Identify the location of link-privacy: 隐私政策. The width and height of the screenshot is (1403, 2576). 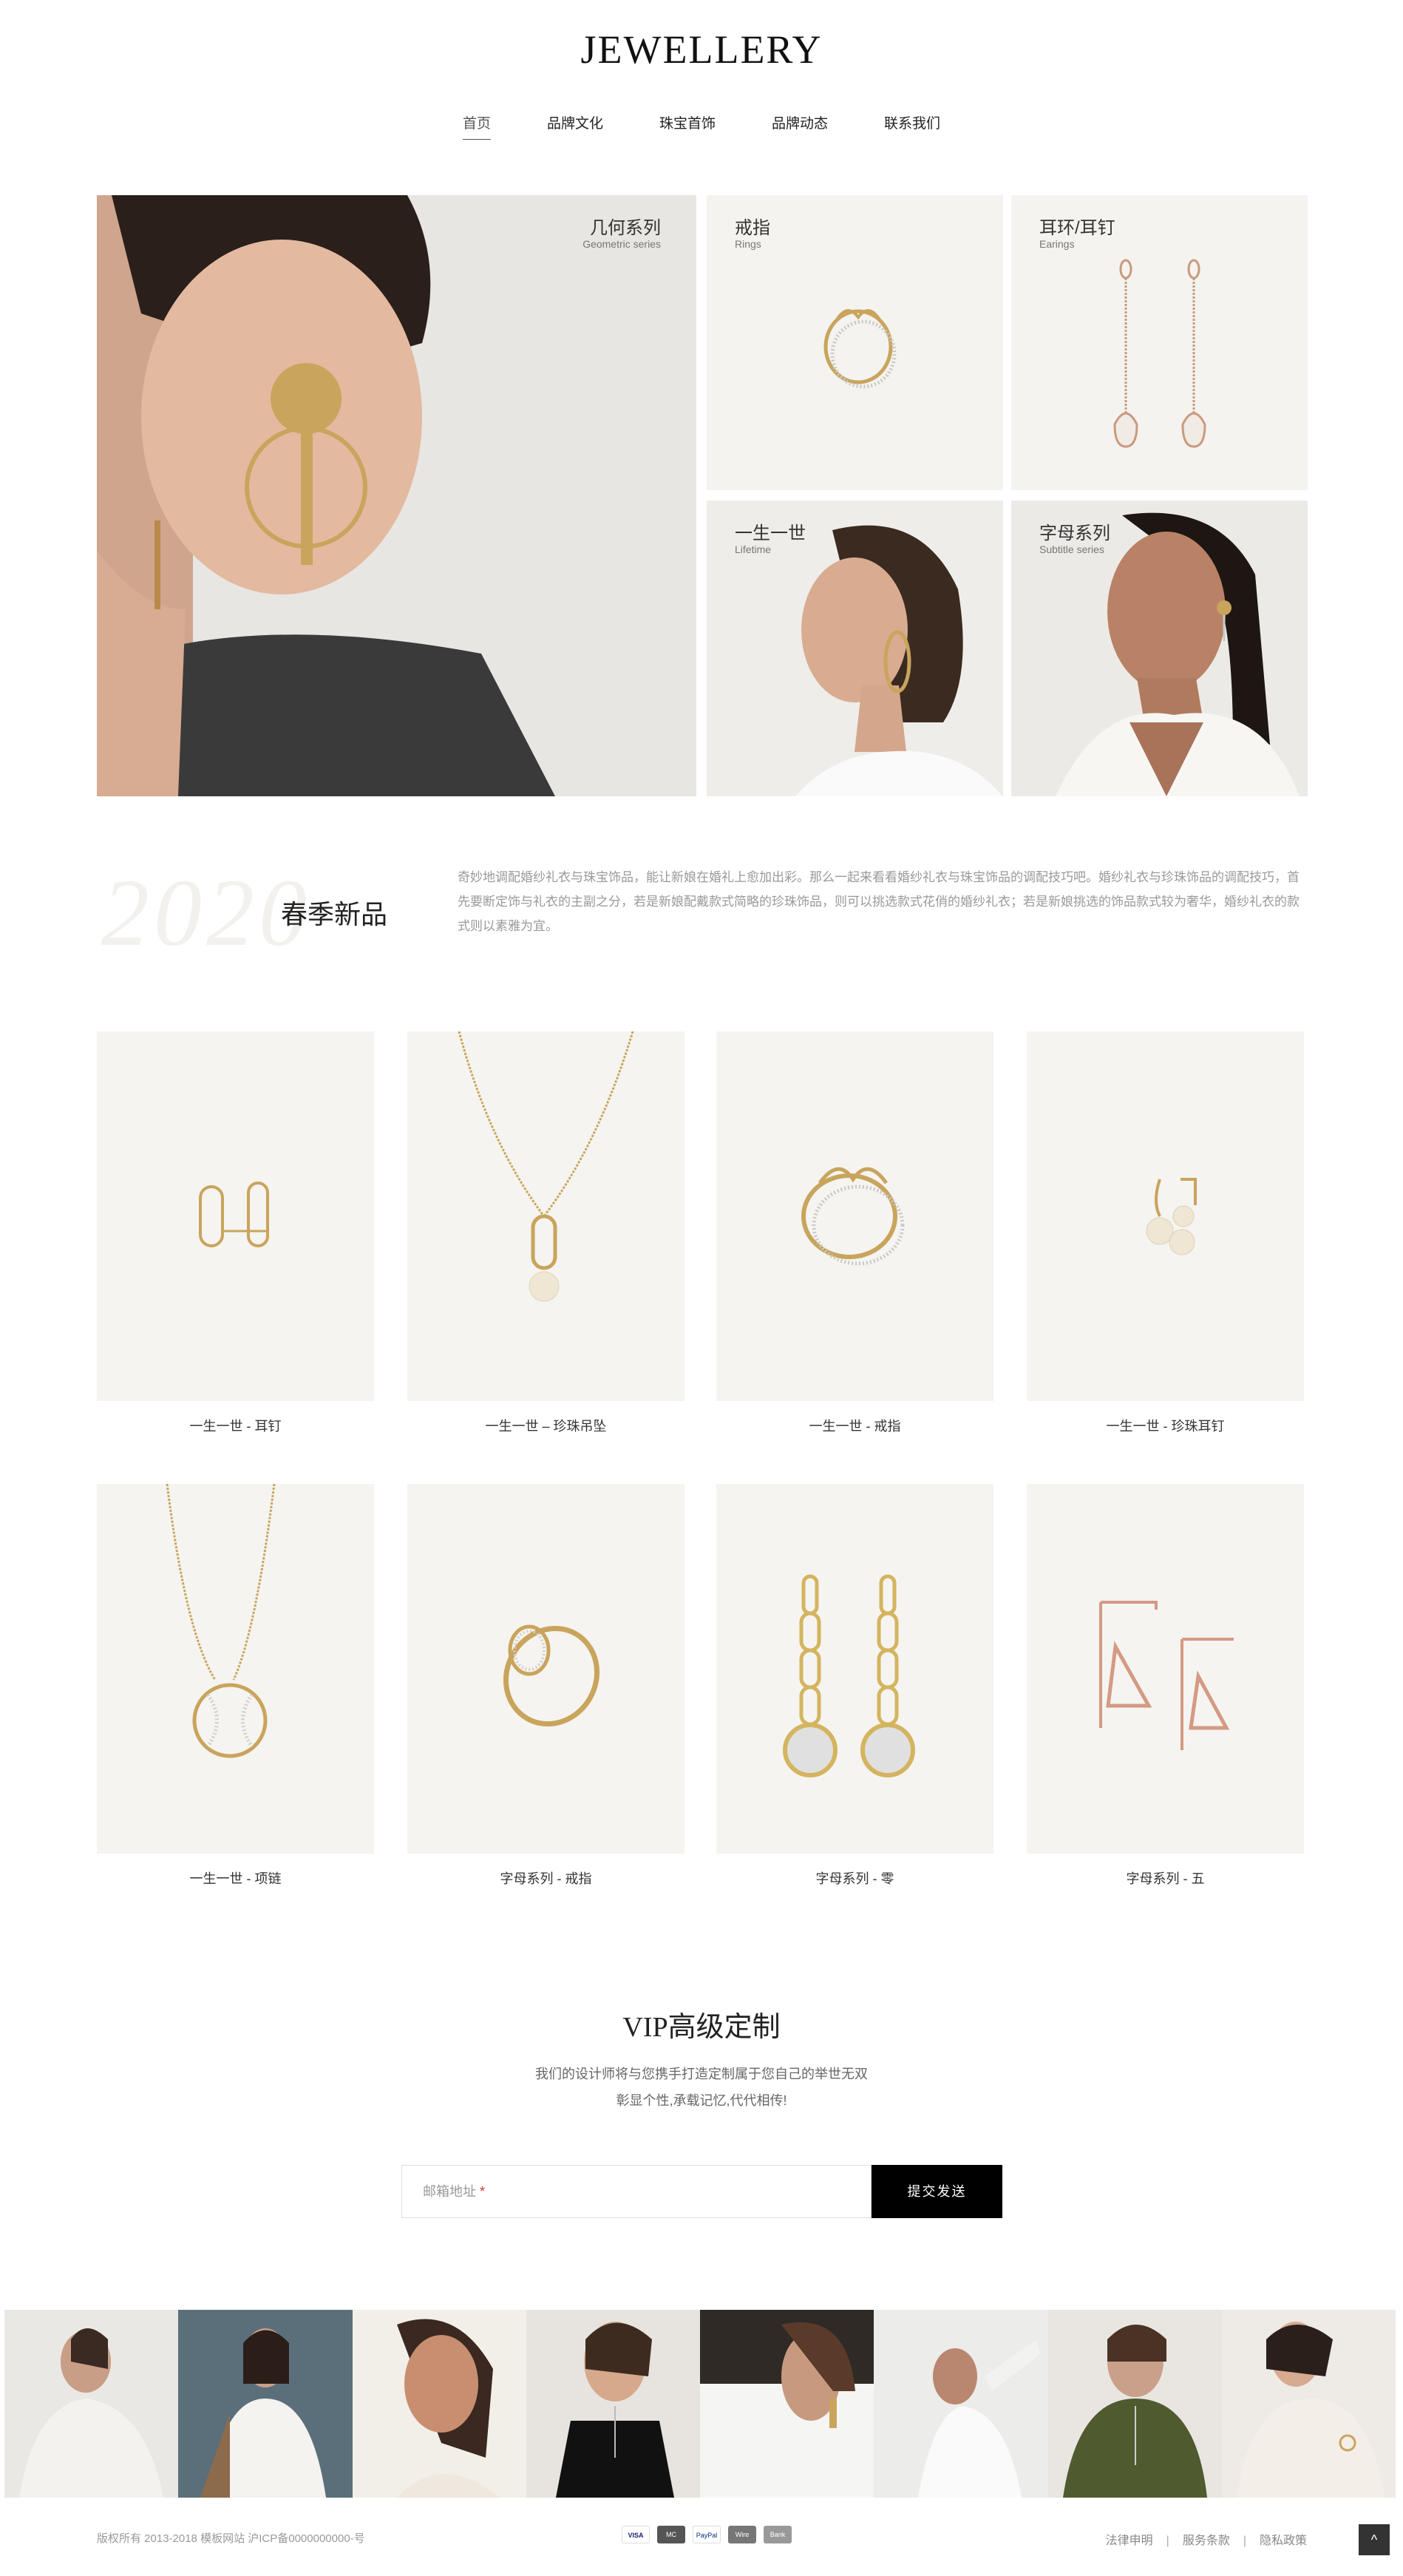
(1283, 2541).